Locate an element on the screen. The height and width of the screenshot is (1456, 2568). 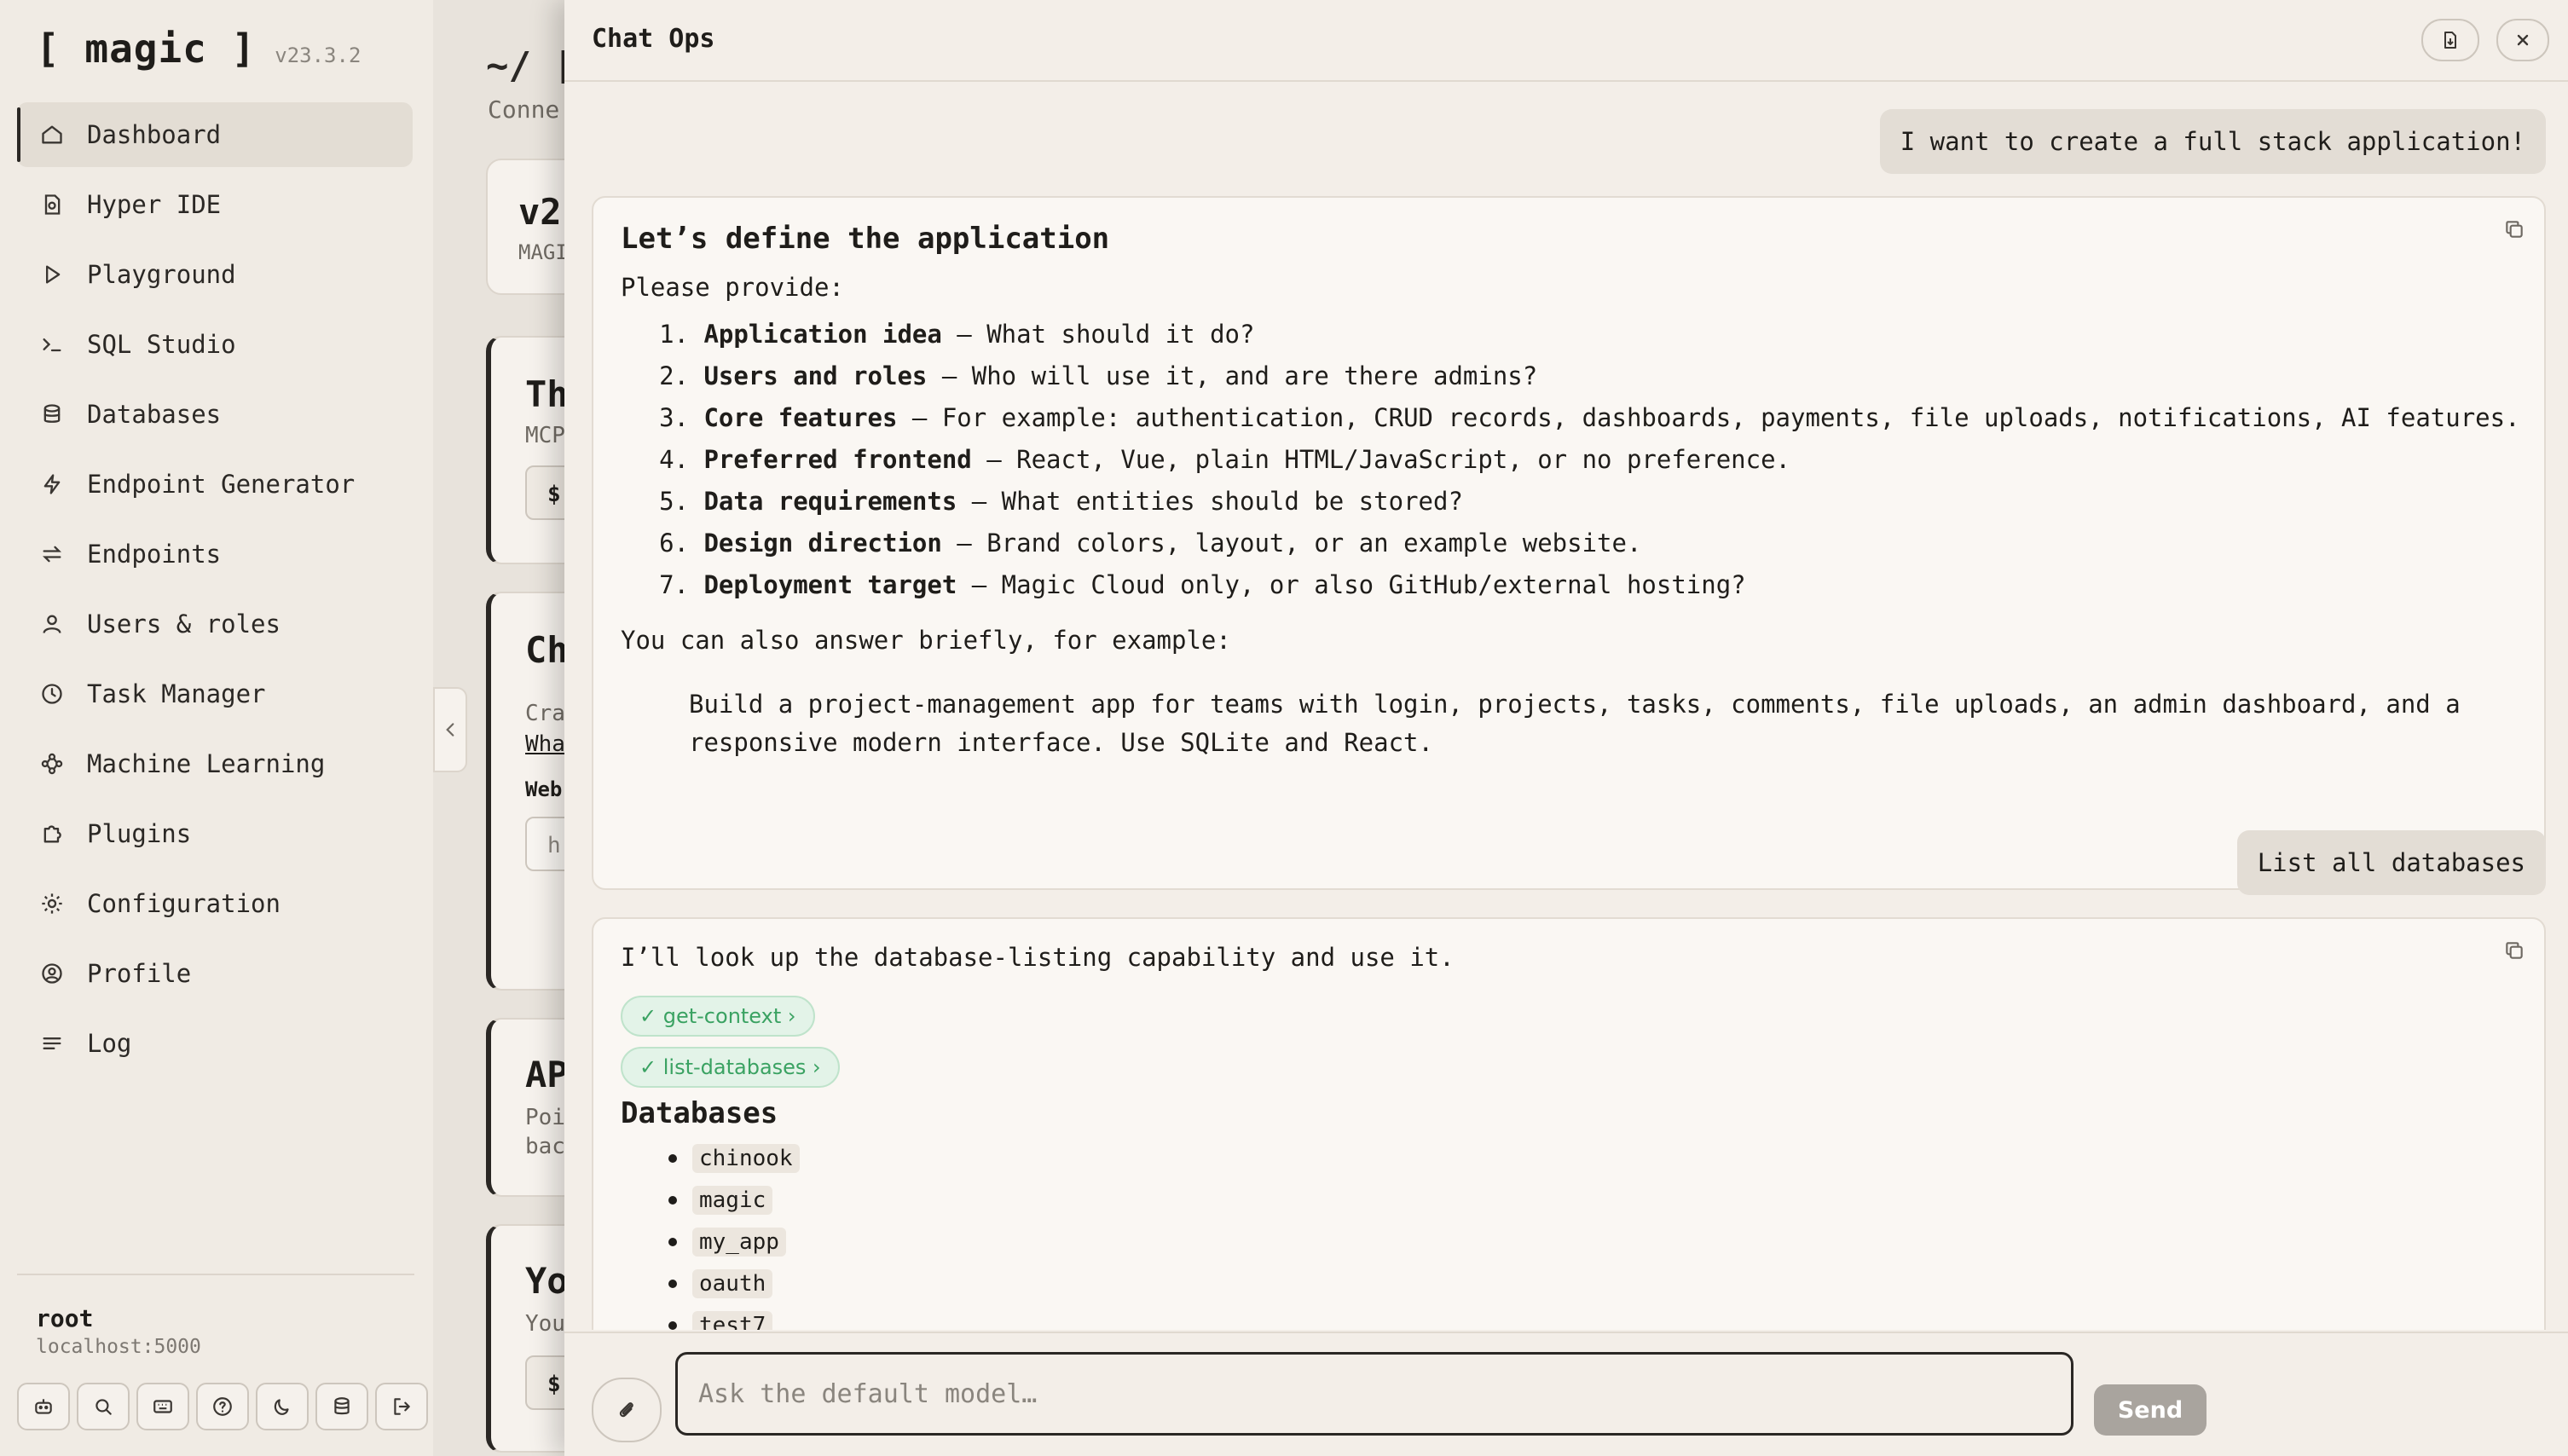
card-text: MAGI is located at coordinates (543, 252).